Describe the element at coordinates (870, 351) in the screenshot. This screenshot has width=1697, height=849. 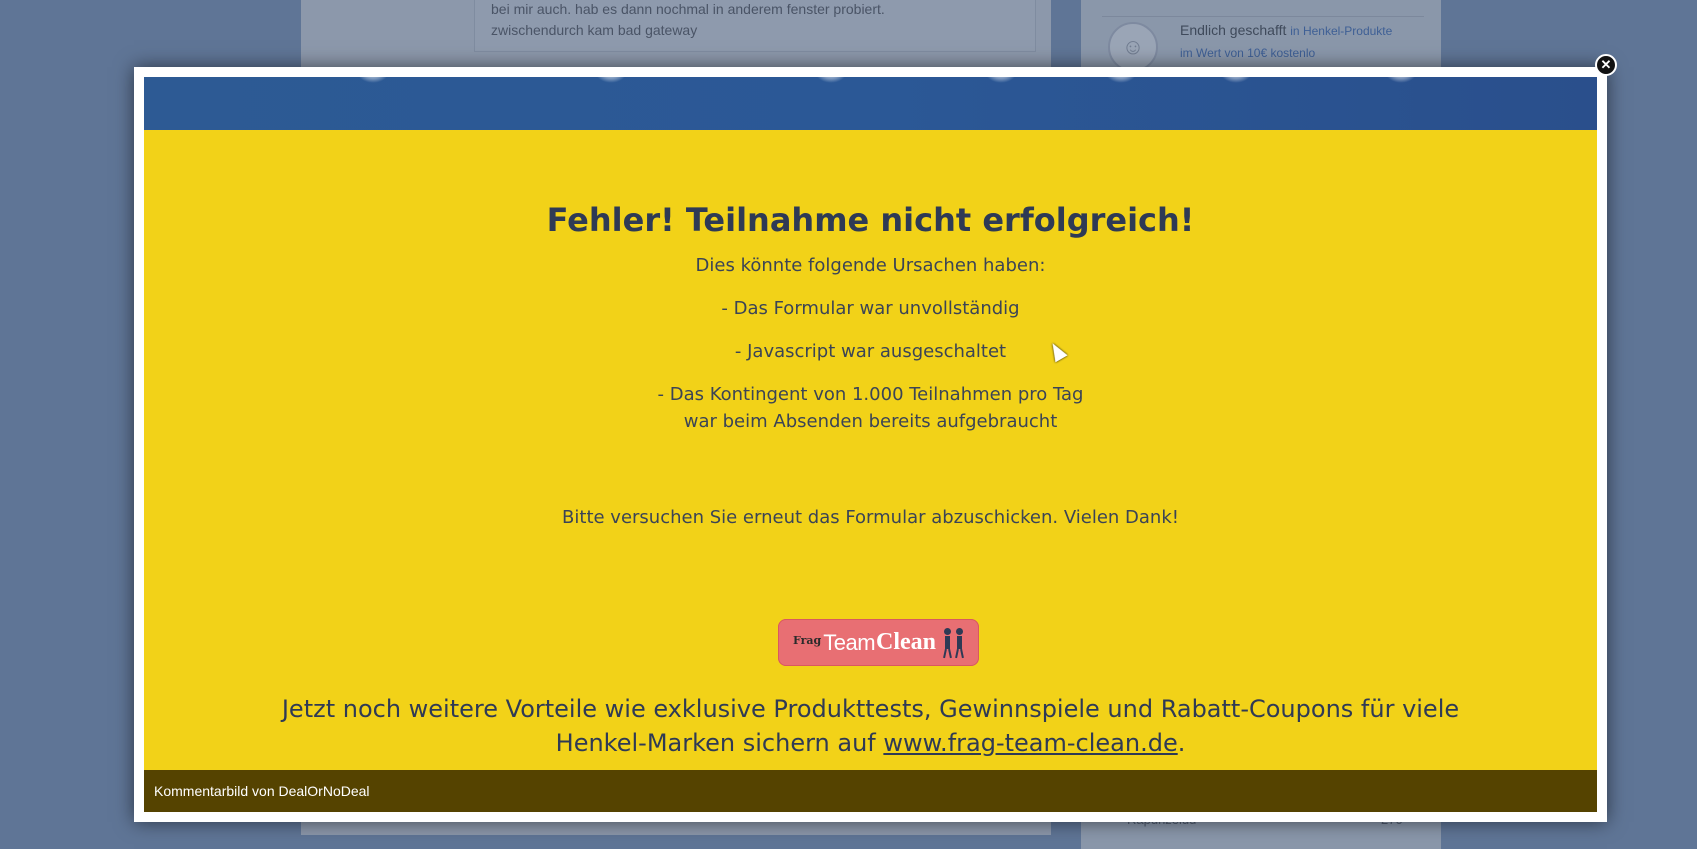
I see `error-reason: - Javascript war ausgeschaltet` at that location.